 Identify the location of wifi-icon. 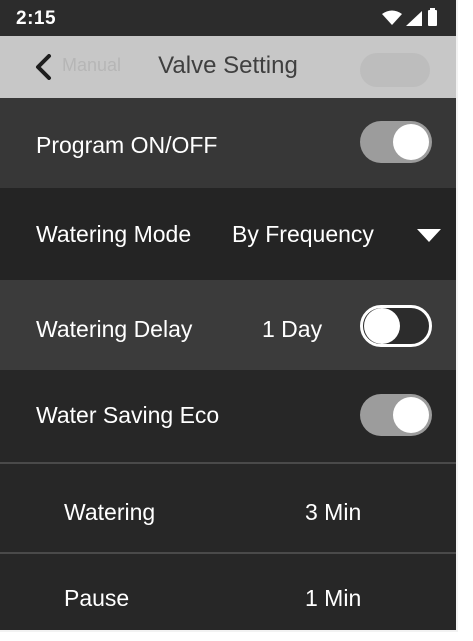
(392, 17).